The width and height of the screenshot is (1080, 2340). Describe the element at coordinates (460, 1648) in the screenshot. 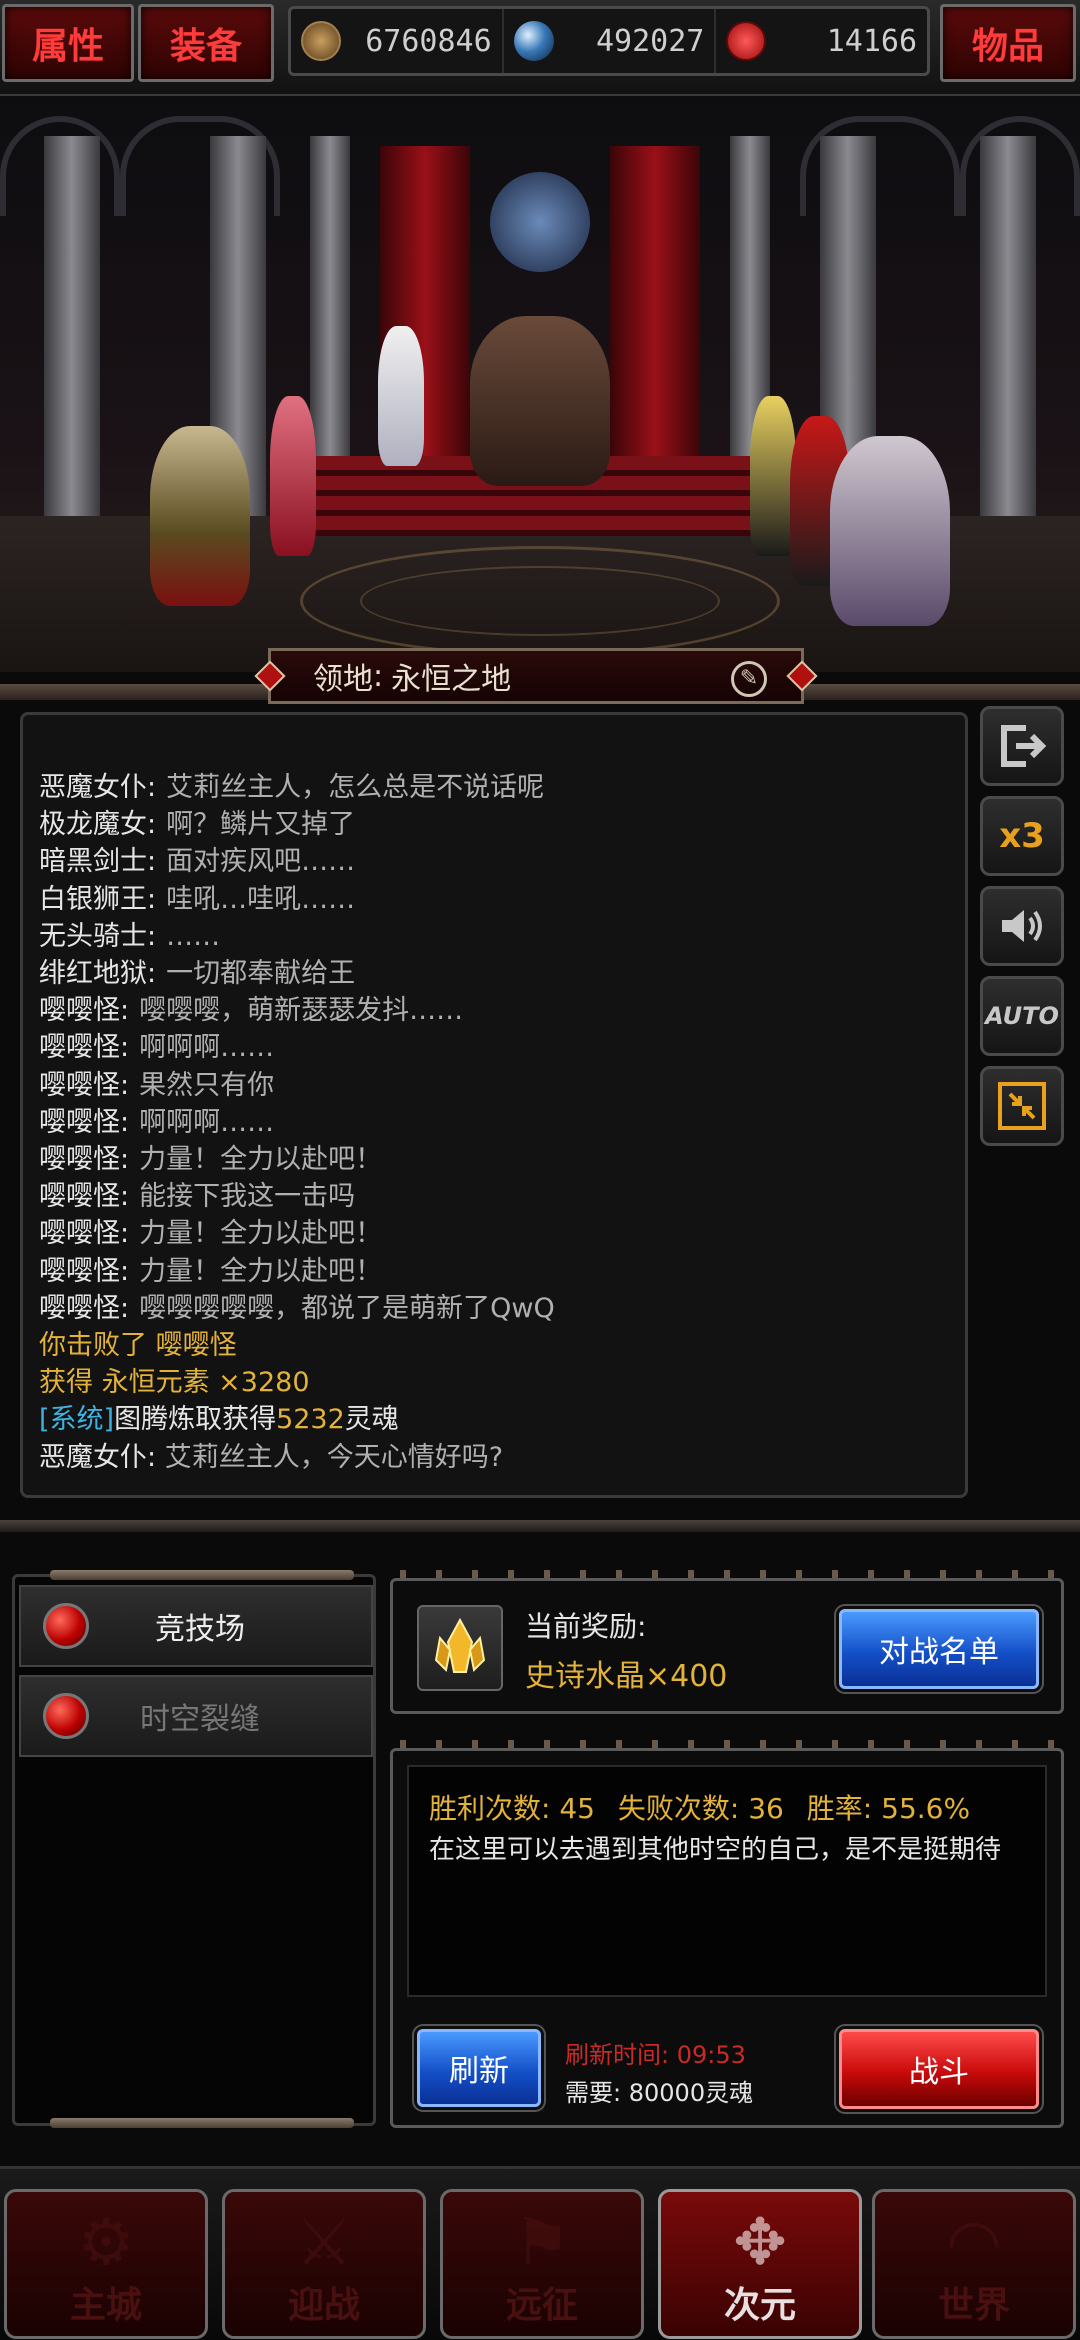

I see `crystal-slot` at that location.